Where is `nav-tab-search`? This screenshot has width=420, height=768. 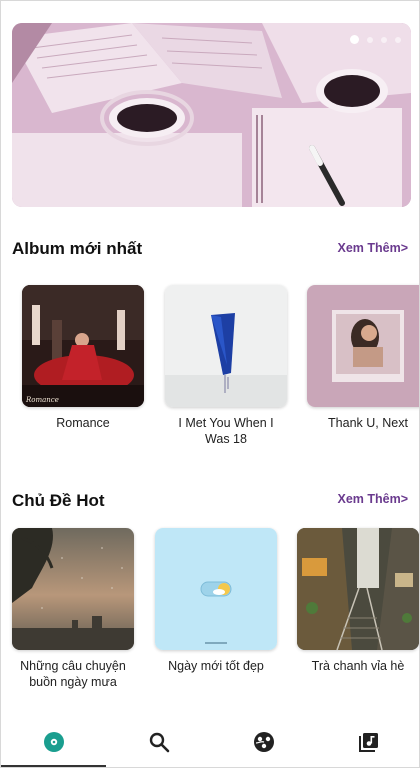
nav-tab-search is located at coordinates (158, 742).